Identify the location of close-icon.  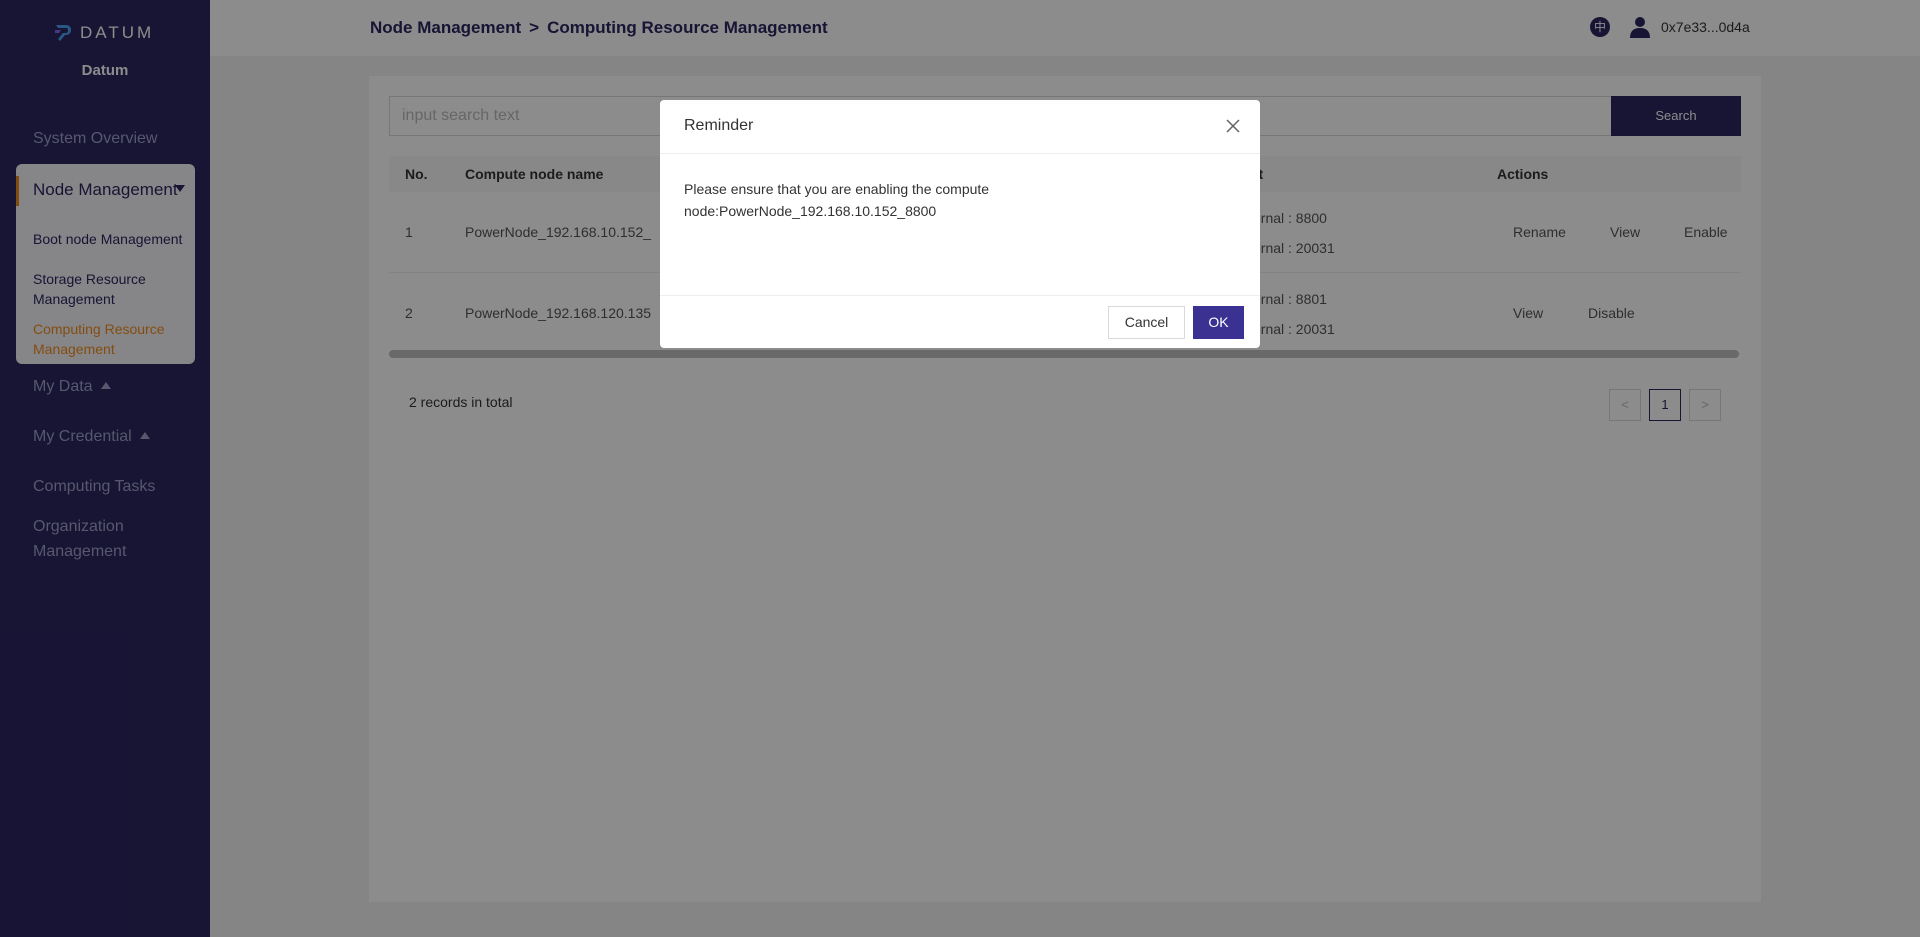
(1233, 126).